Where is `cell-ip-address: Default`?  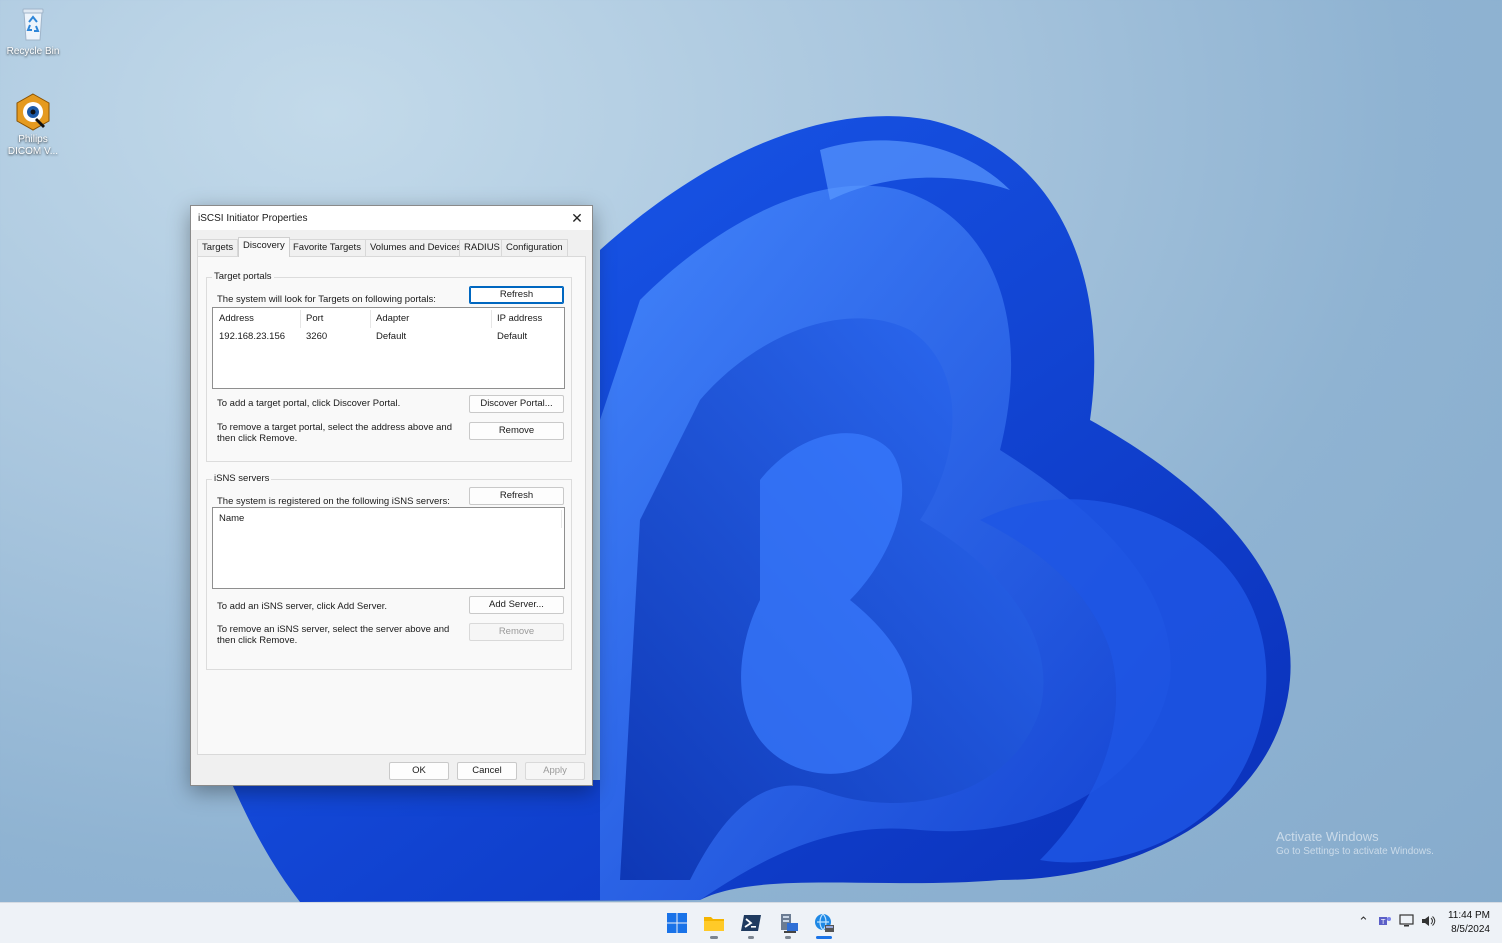
cell-ip-address: Default is located at coordinates (512, 336).